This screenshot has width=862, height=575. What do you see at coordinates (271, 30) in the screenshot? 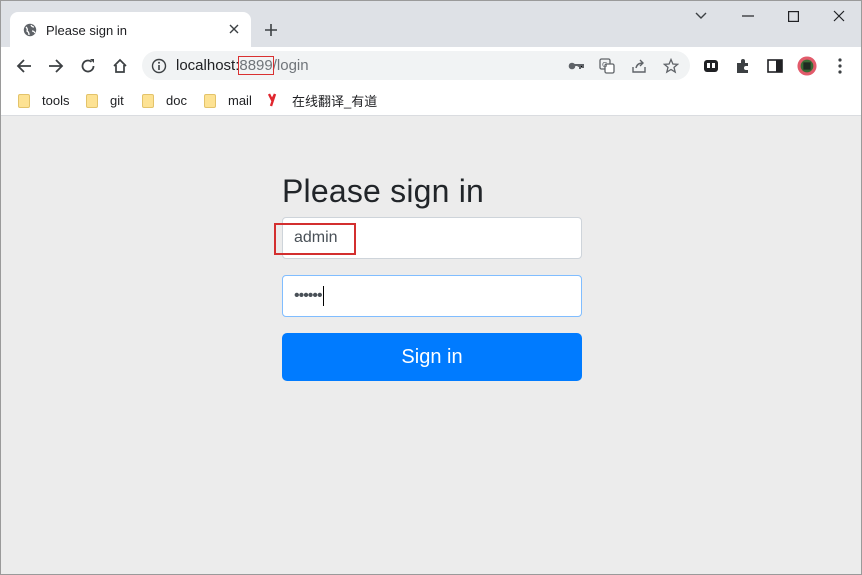
I see `new-tab-button` at bounding box center [271, 30].